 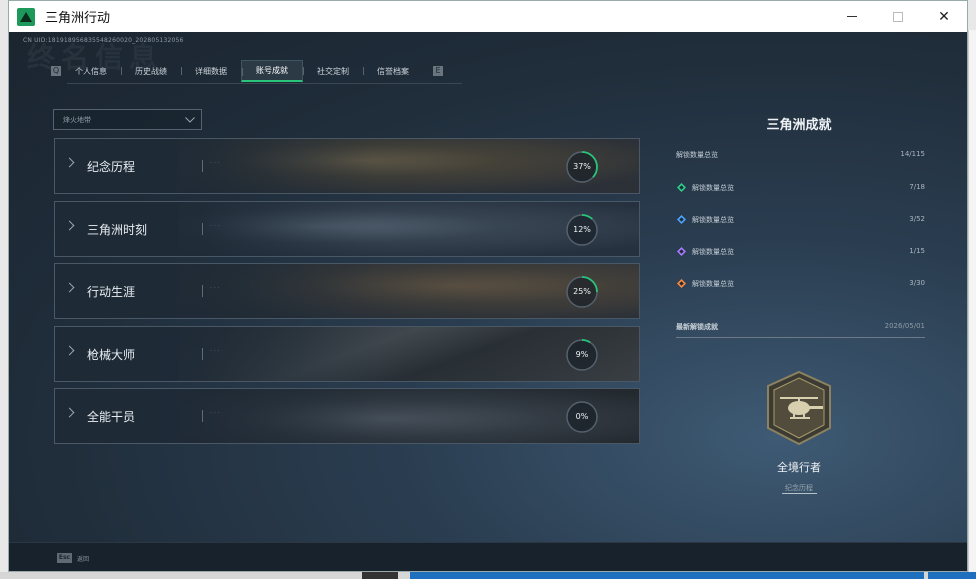 I want to click on category-label: 纪念历程, so click(x=111, y=167).